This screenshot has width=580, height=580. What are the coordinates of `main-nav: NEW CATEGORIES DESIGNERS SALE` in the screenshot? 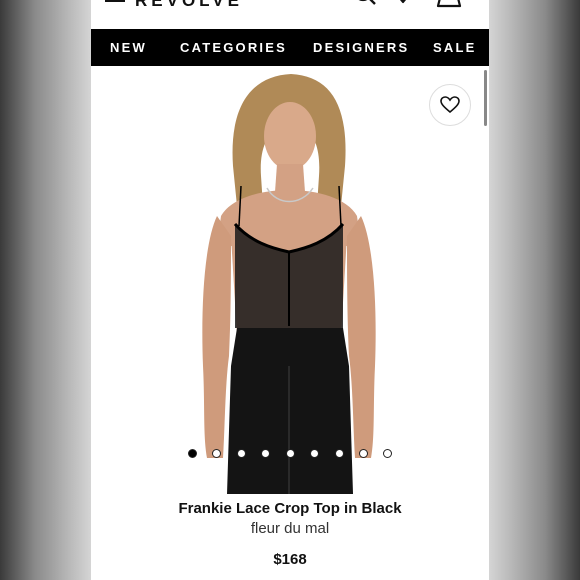 It's located at (290, 47).